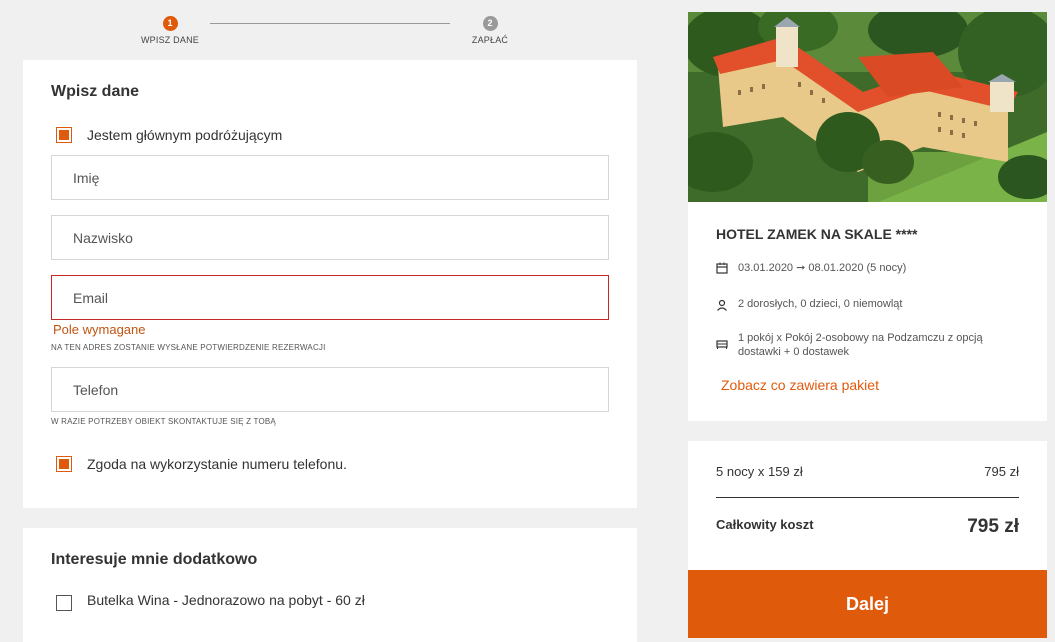 The image size is (1055, 642). What do you see at coordinates (185, 135) in the screenshot?
I see `main-traveler-label: Jestem głównym podróżującym` at bounding box center [185, 135].